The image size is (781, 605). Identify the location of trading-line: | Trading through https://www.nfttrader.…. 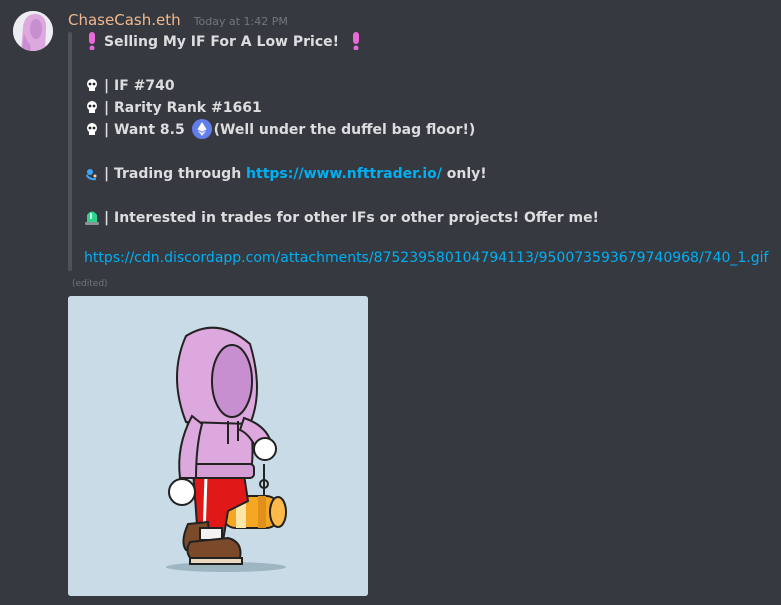
(424, 174).